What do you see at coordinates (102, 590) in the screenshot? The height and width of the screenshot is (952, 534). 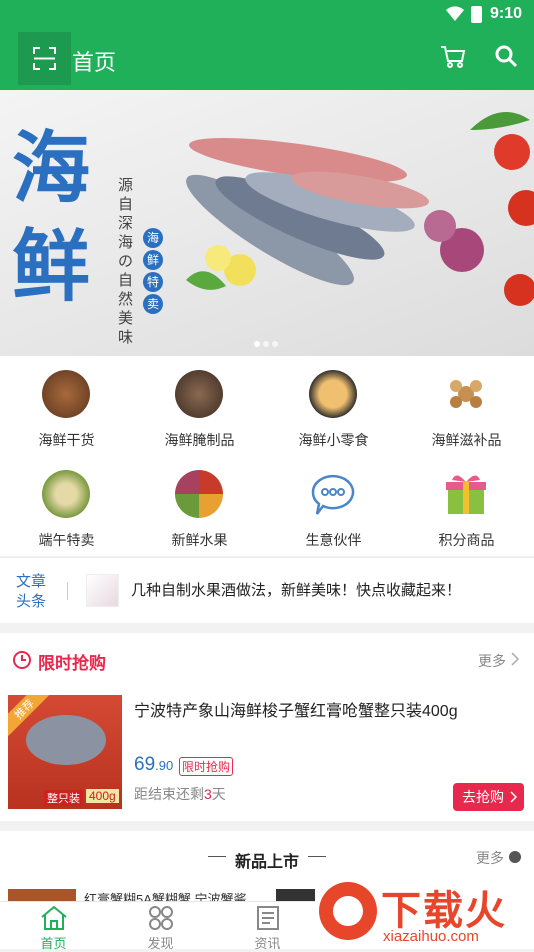 I see `news-thumbnail` at bounding box center [102, 590].